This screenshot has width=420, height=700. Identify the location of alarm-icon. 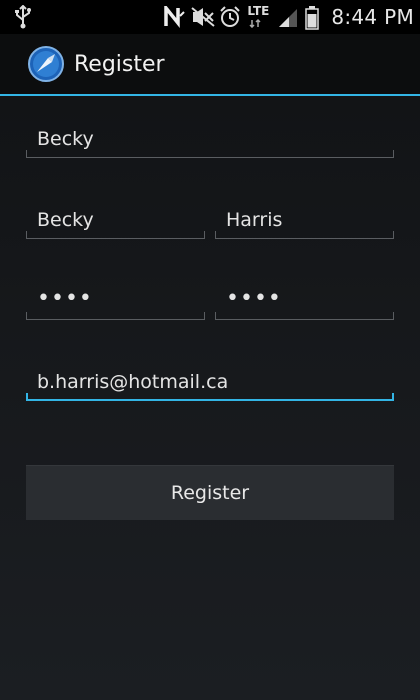
(230, 17).